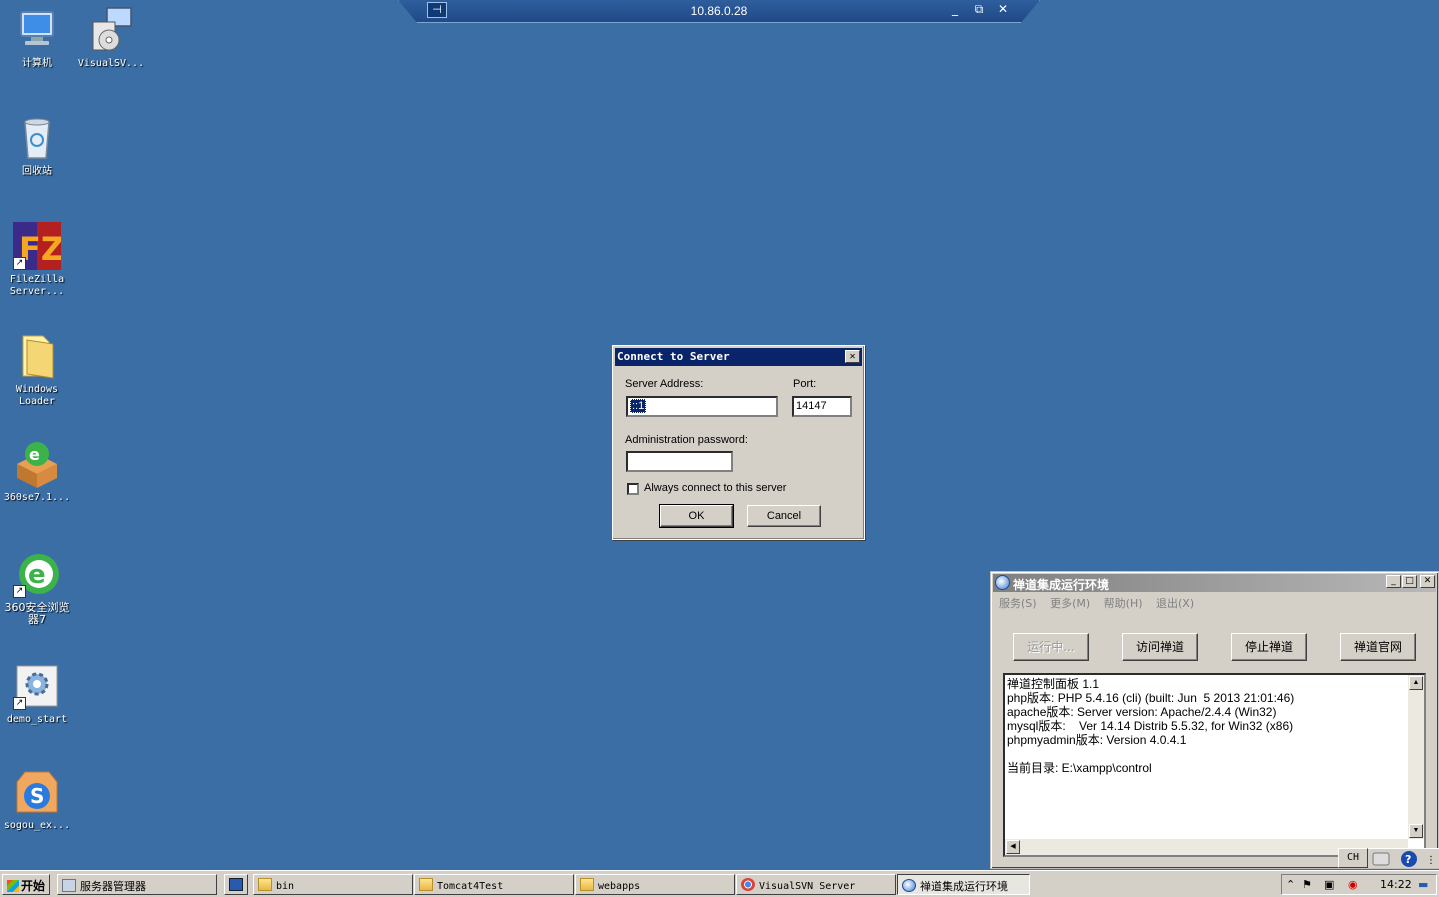 The width and height of the screenshot is (1439, 897). I want to click on zentao-website-button: 禅道官网, so click(1378, 647).